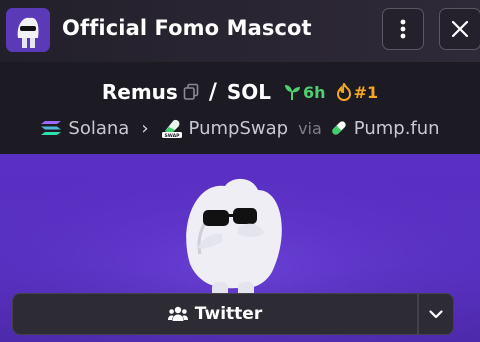 The width and height of the screenshot is (480, 342). What do you see at coordinates (228, 314) in the screenshot?
I see `twitter-button-label: Twitter` at bounding box center [228, 314].